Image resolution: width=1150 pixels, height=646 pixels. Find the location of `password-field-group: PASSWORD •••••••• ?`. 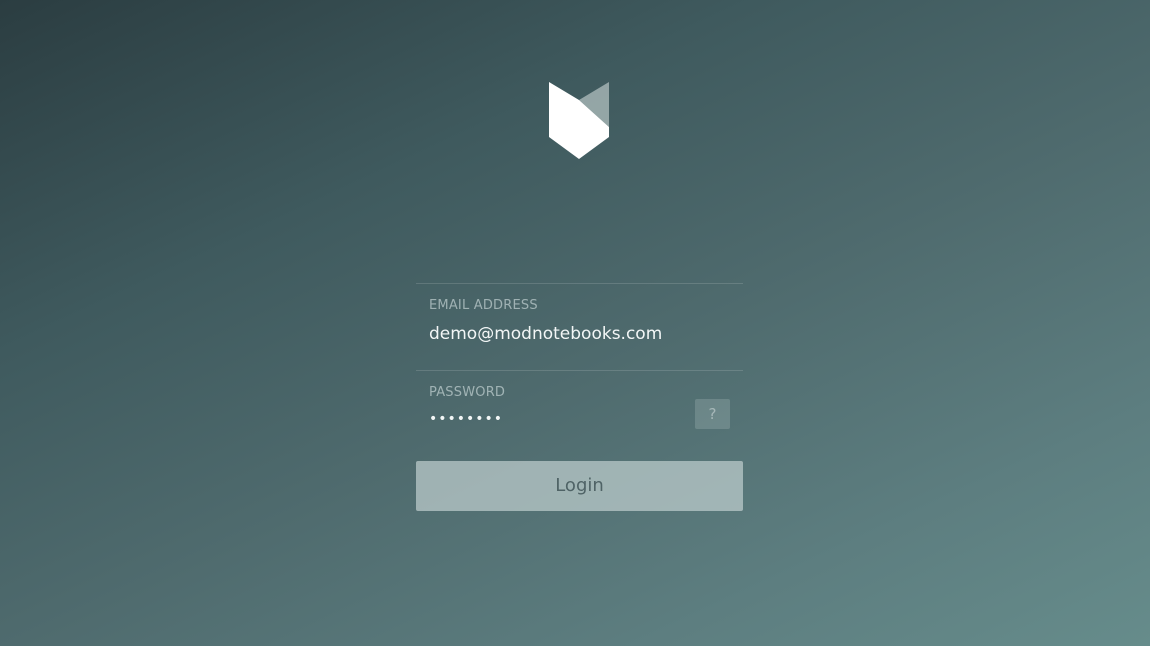

password-field-group: PASSWORD •••••••• ? is located at coordinates (579, 413).